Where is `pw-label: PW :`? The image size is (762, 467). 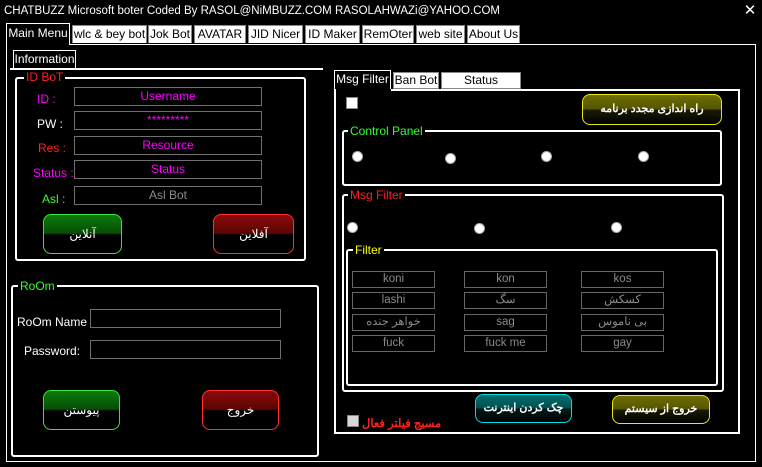 pw-label: PW : is located at coordinates (50, 124).